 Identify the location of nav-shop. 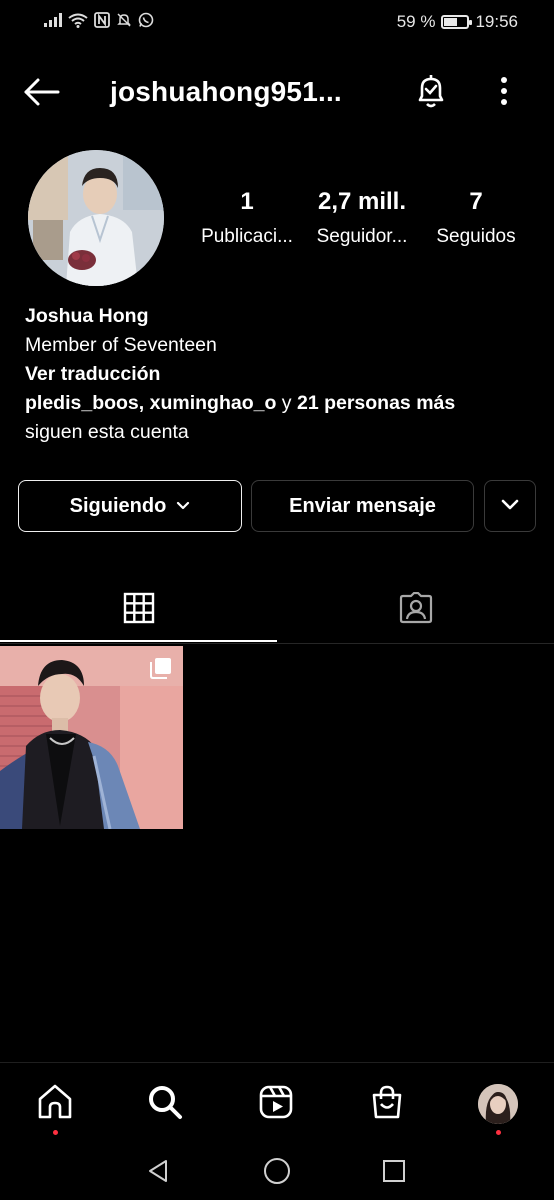
(387, 1104).